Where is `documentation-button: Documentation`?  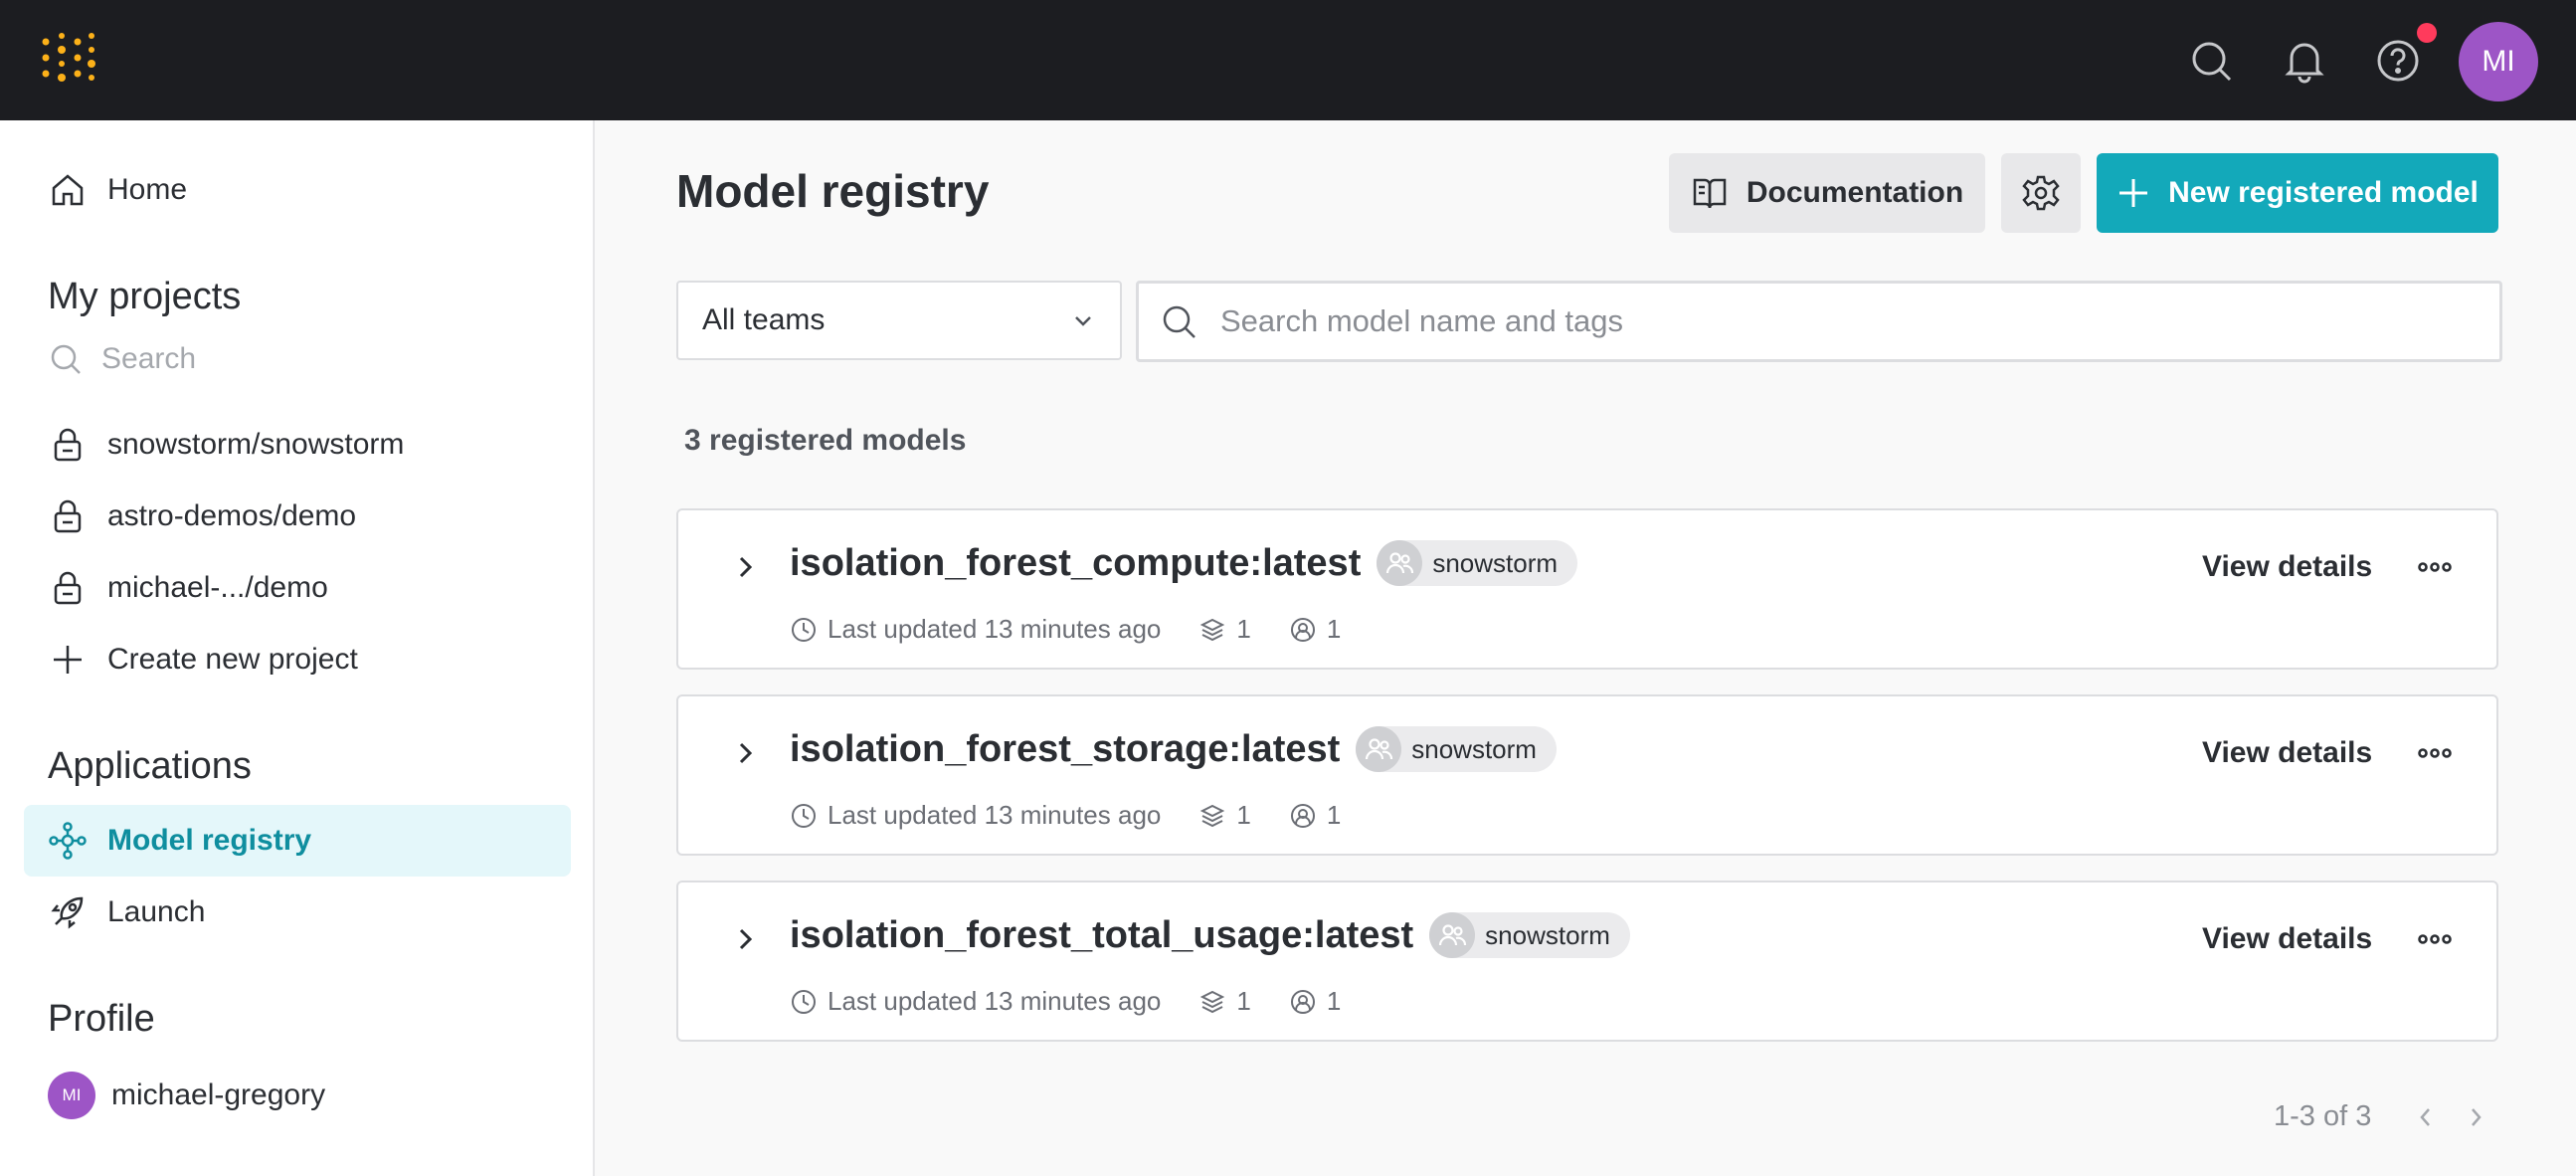 documentation-button: Documentation is located at coordinates (1827, 193).